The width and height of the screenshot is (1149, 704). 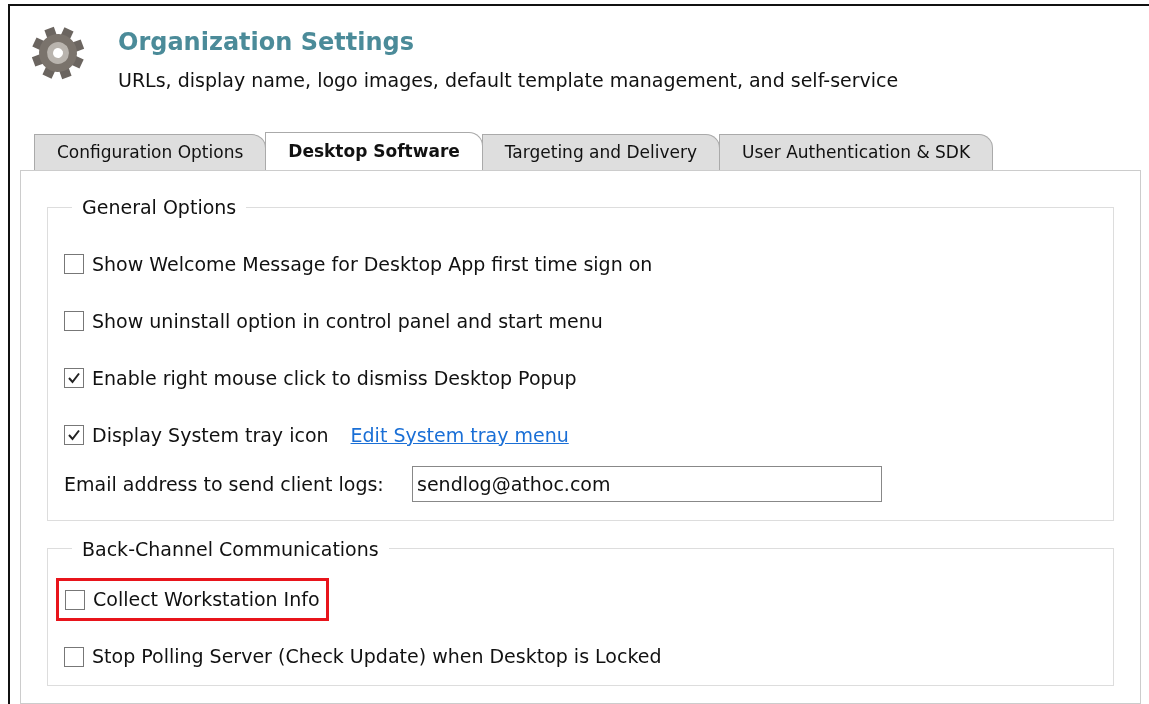 What do you see at coordinates (377, 657) in the screenshot?
I see `option-label: Stop Polling Server (Check Update) when Desktop is Locked` at bounding box center [377, 657].